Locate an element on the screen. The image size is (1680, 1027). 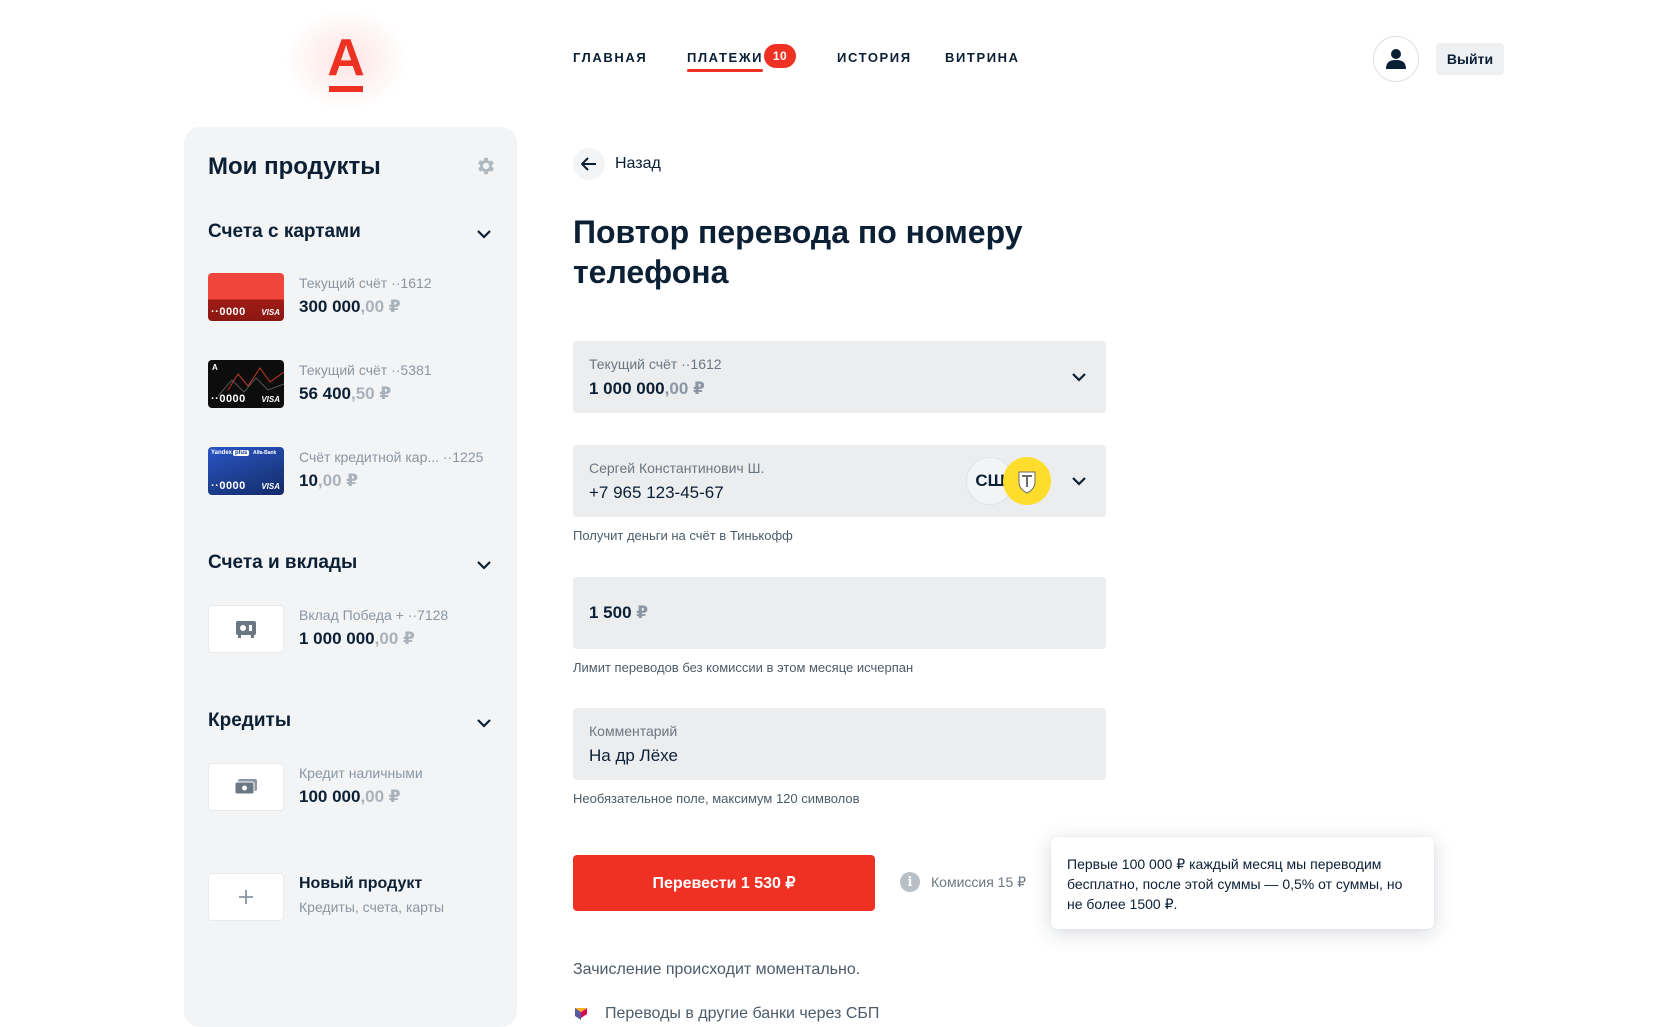
active-tab-indicator is located at coordinates (725, 70).